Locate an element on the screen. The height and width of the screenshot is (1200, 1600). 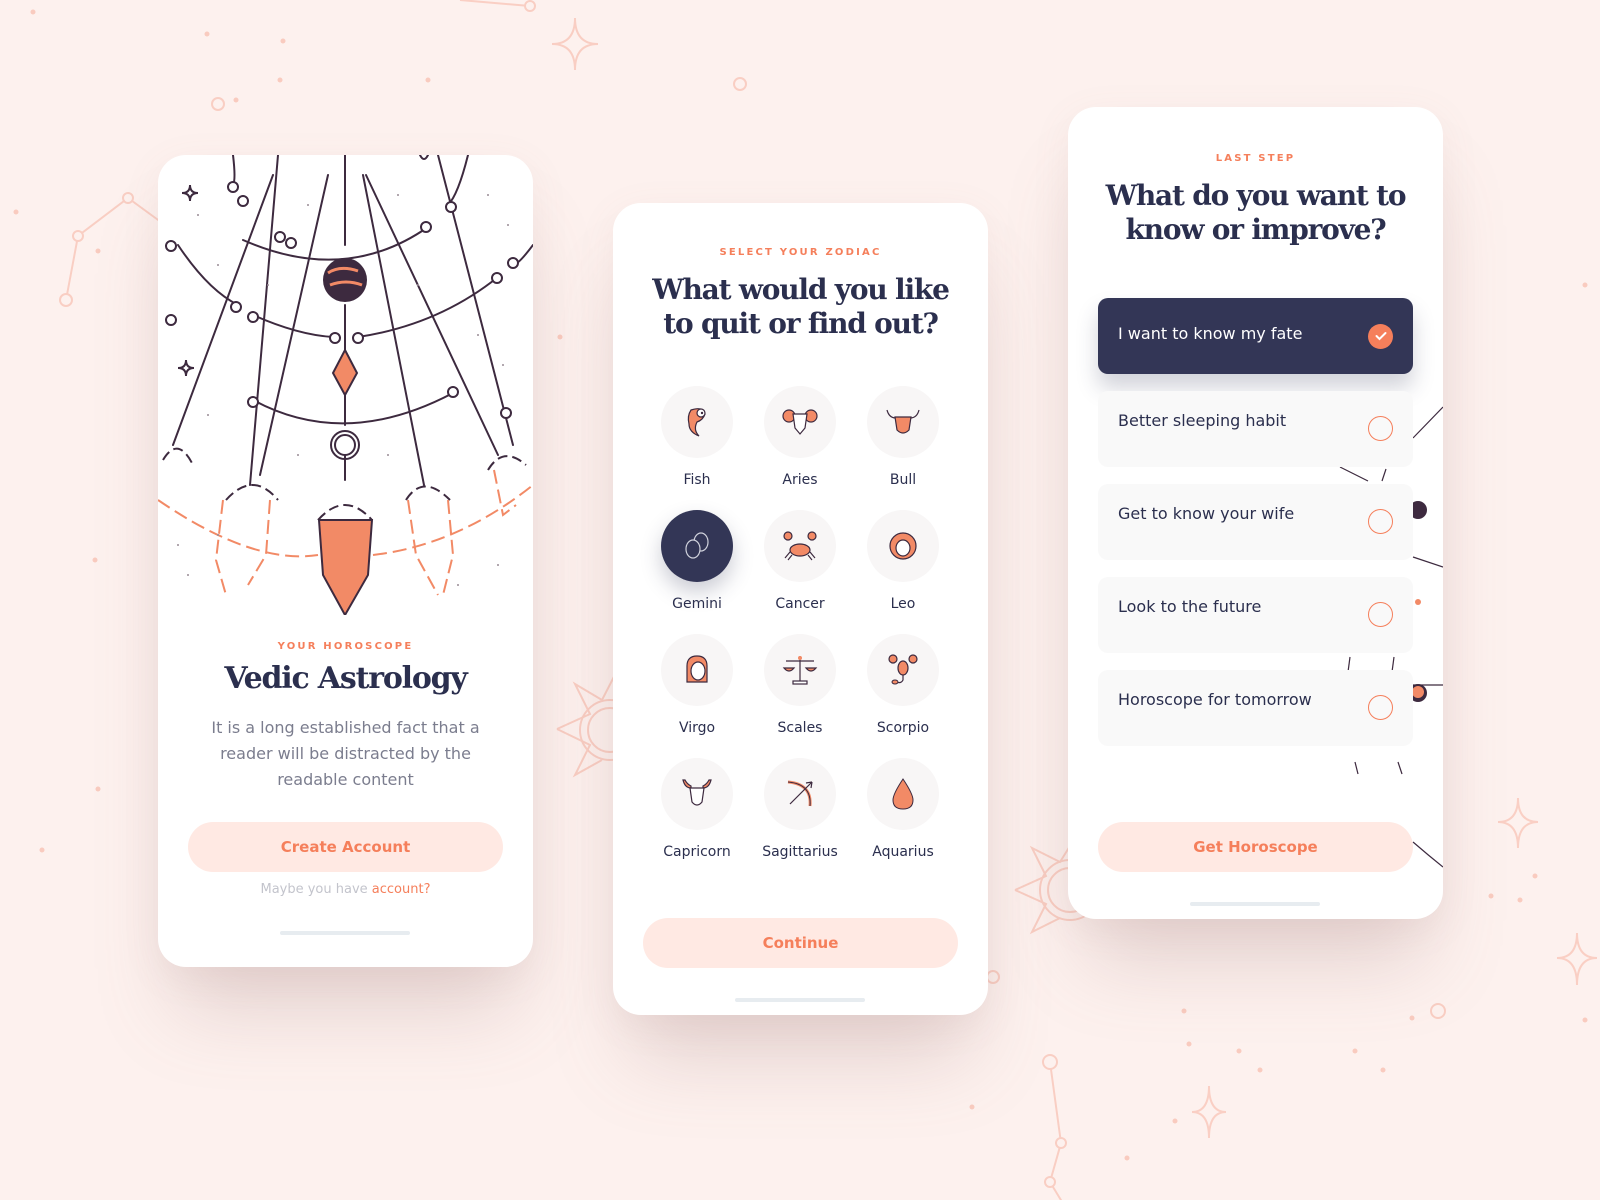
bow-arrow-icon is located at coordinates (800, 793).